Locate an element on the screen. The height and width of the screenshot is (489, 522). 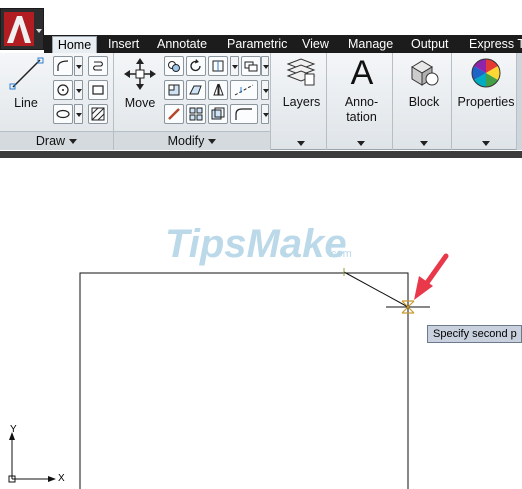
offset-icon is located at coordinates (218, 113).